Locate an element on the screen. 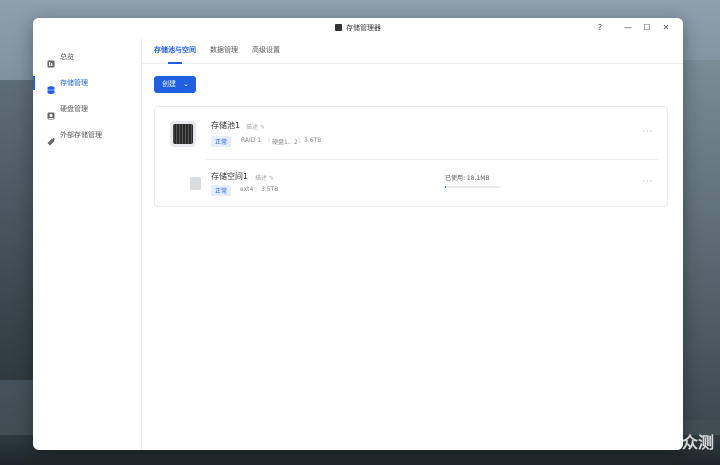  divider is located at coordinates (432, 159).